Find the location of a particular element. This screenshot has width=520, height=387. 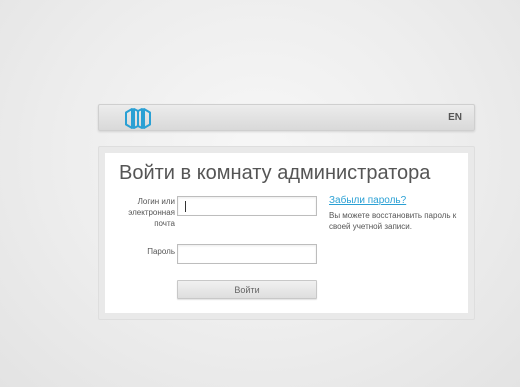

page-title: Войти в комнату администратора is located at coordinates (275, 173).